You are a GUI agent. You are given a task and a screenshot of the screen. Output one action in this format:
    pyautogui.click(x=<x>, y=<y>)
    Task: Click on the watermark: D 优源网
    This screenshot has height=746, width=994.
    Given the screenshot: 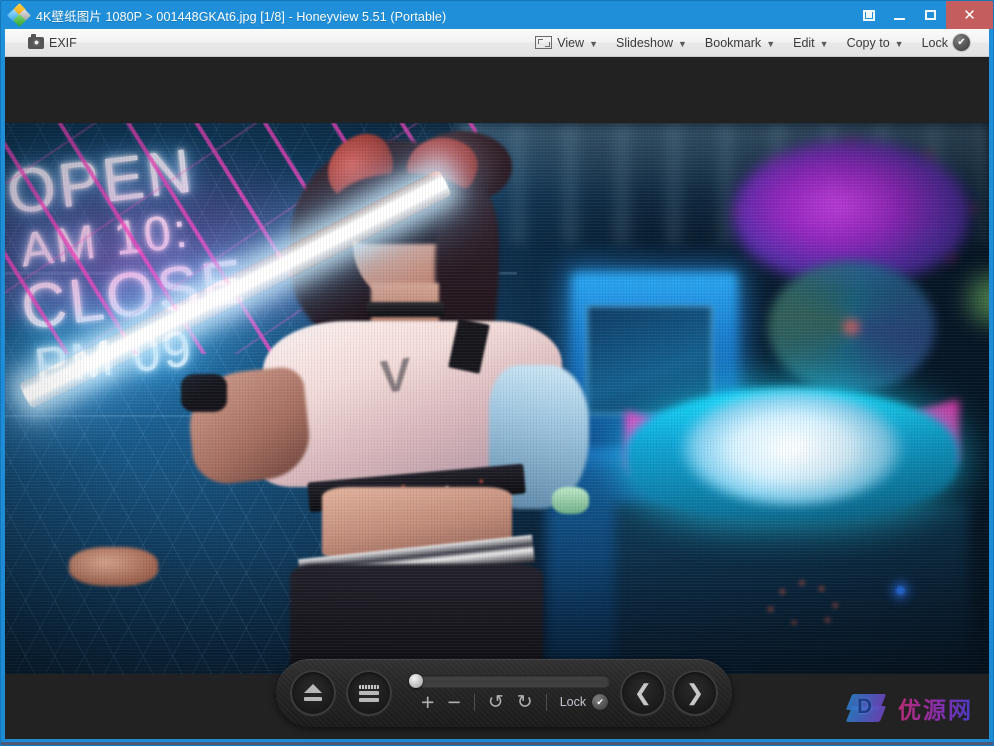 What is the action you would take?
    pyautogui.click(x=908, y=708)
    